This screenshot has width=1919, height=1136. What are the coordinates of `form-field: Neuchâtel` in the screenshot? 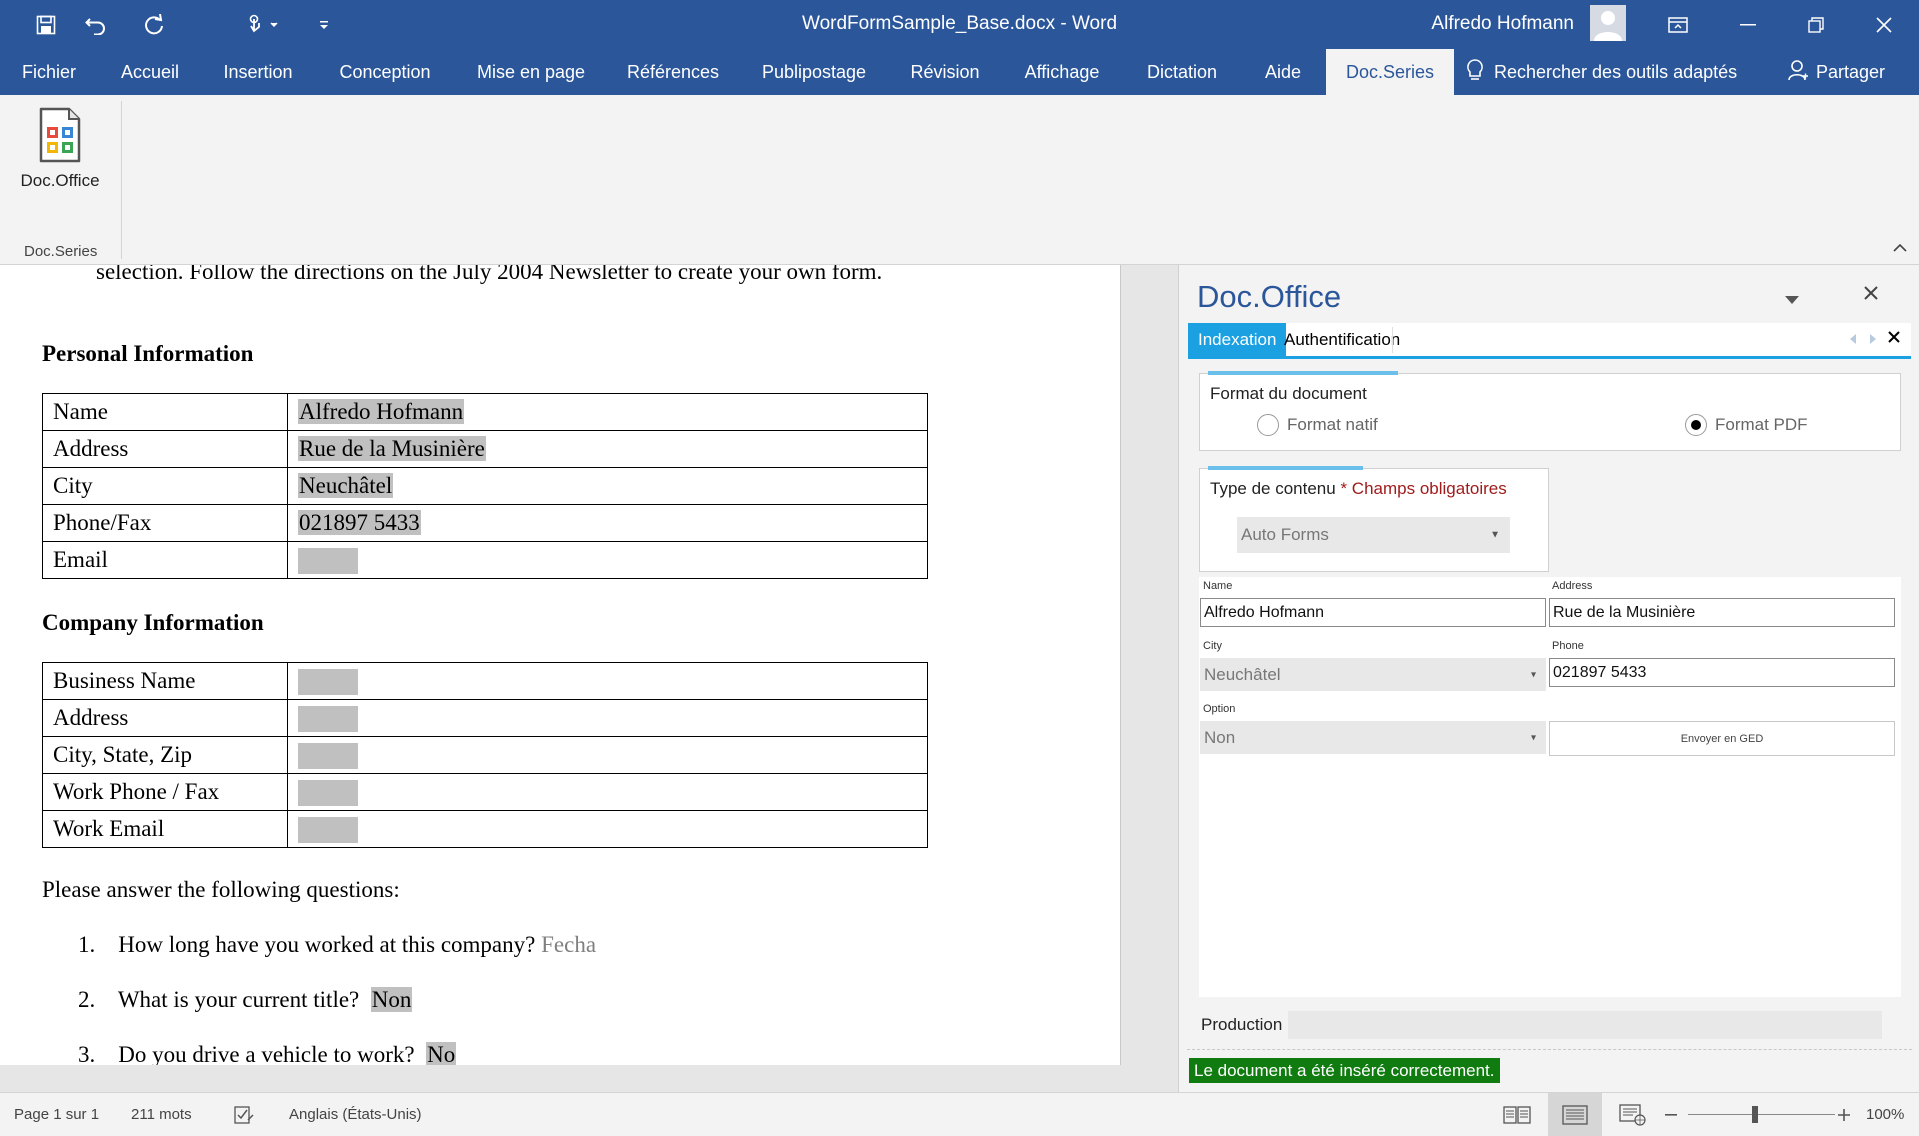 It's located at (607, 486).